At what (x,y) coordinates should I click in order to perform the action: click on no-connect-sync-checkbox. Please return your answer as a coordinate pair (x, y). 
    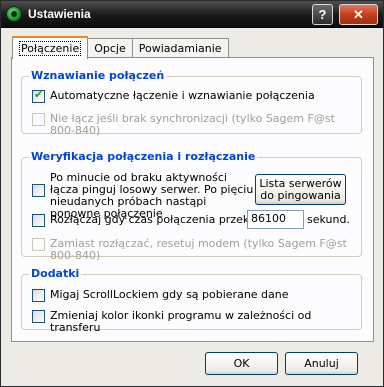
    Looking at the image, I should click on (38, 119).